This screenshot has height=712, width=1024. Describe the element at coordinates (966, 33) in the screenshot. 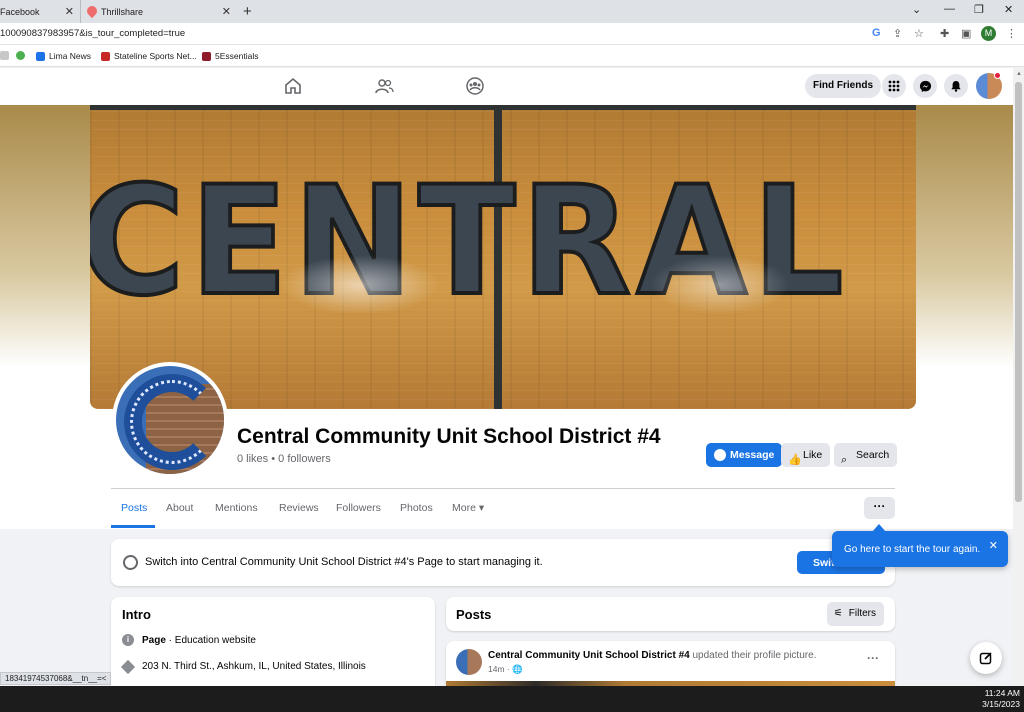

I see `side-panel-icon: ▣` at that location.